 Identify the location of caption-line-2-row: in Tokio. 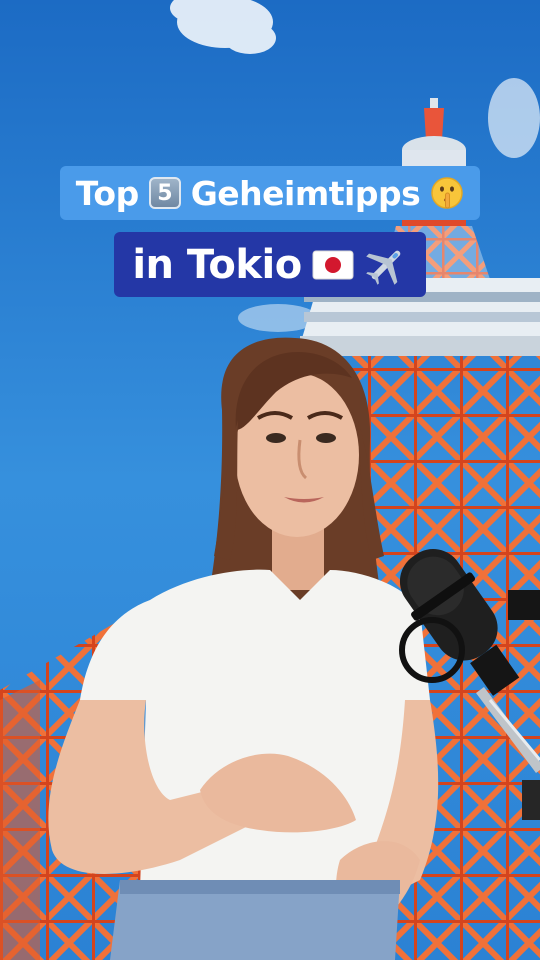
(270, 264).